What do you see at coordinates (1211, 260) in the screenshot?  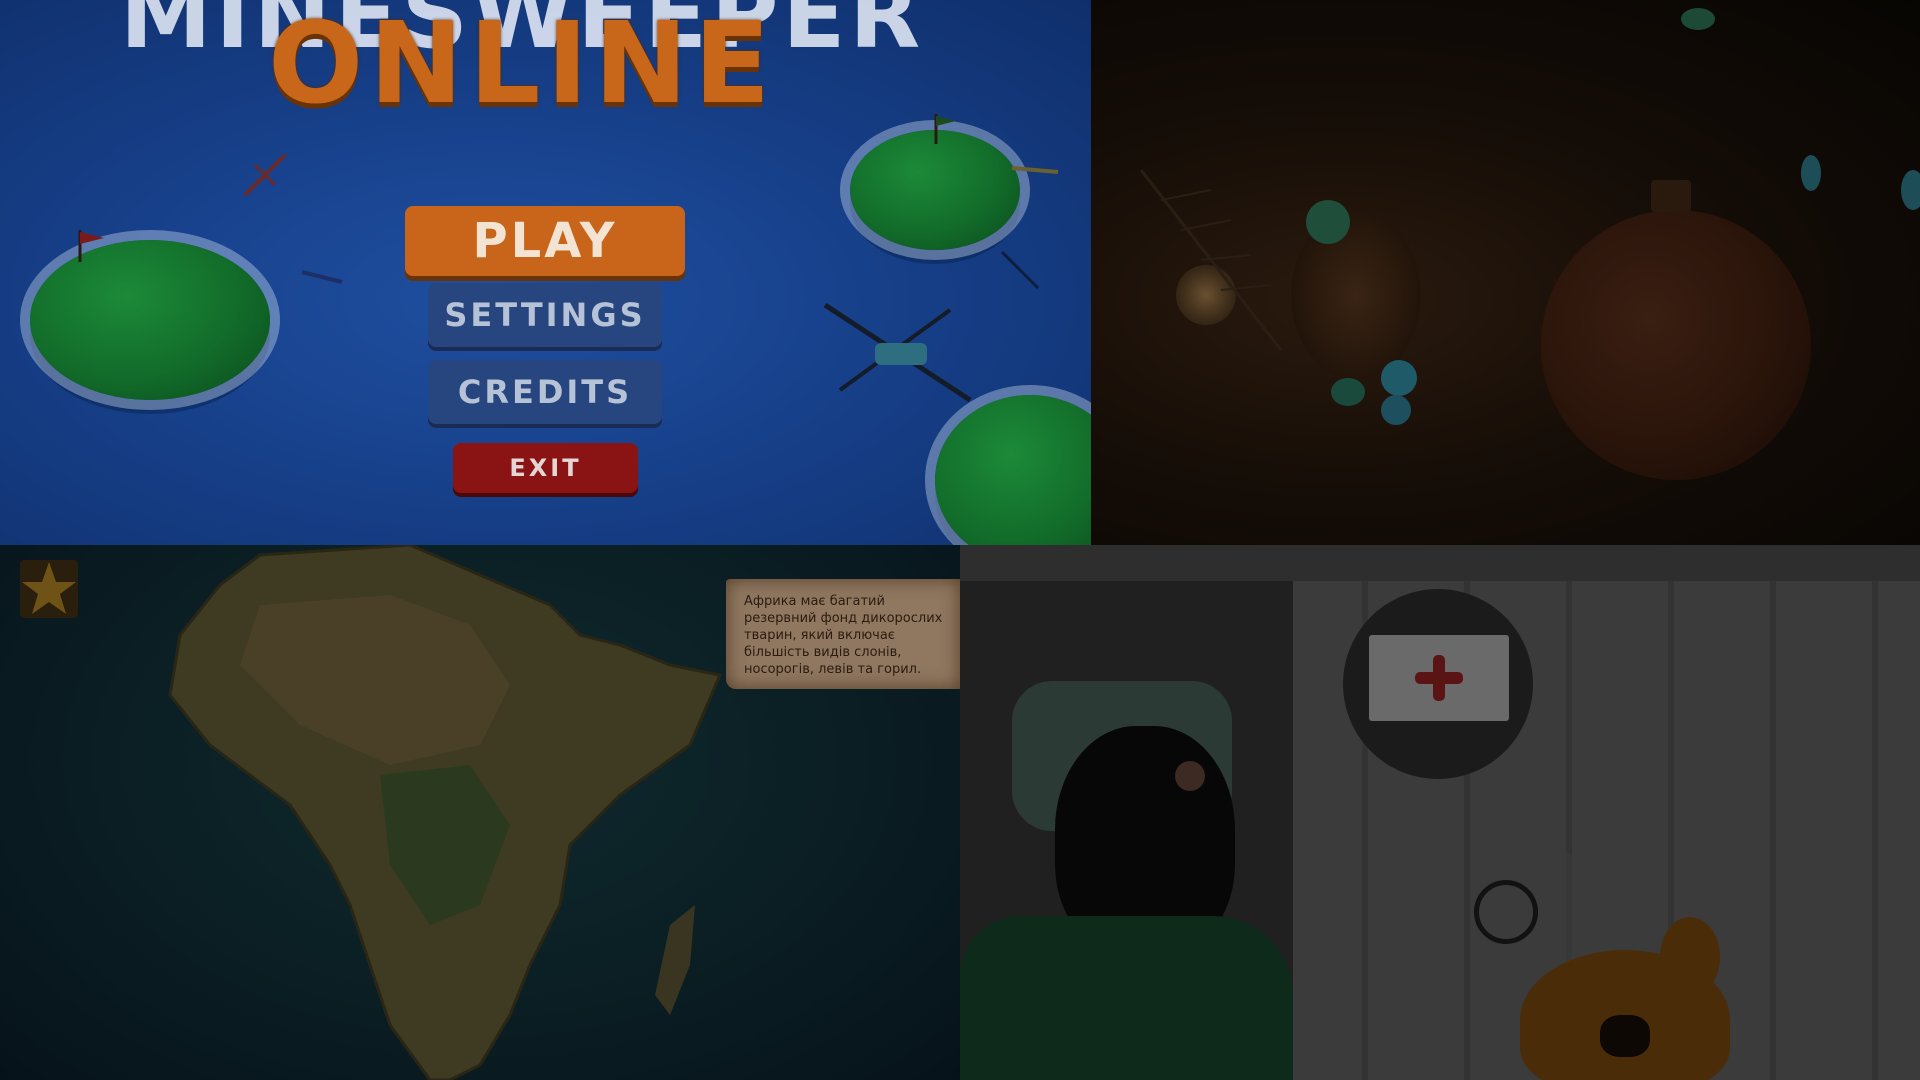 I see `pine-branch-icon` at bounding box center [1211, 260].